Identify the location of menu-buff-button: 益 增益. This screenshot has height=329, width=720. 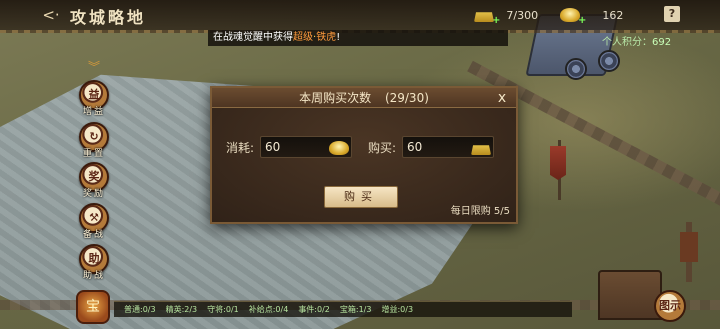
(94, 101).